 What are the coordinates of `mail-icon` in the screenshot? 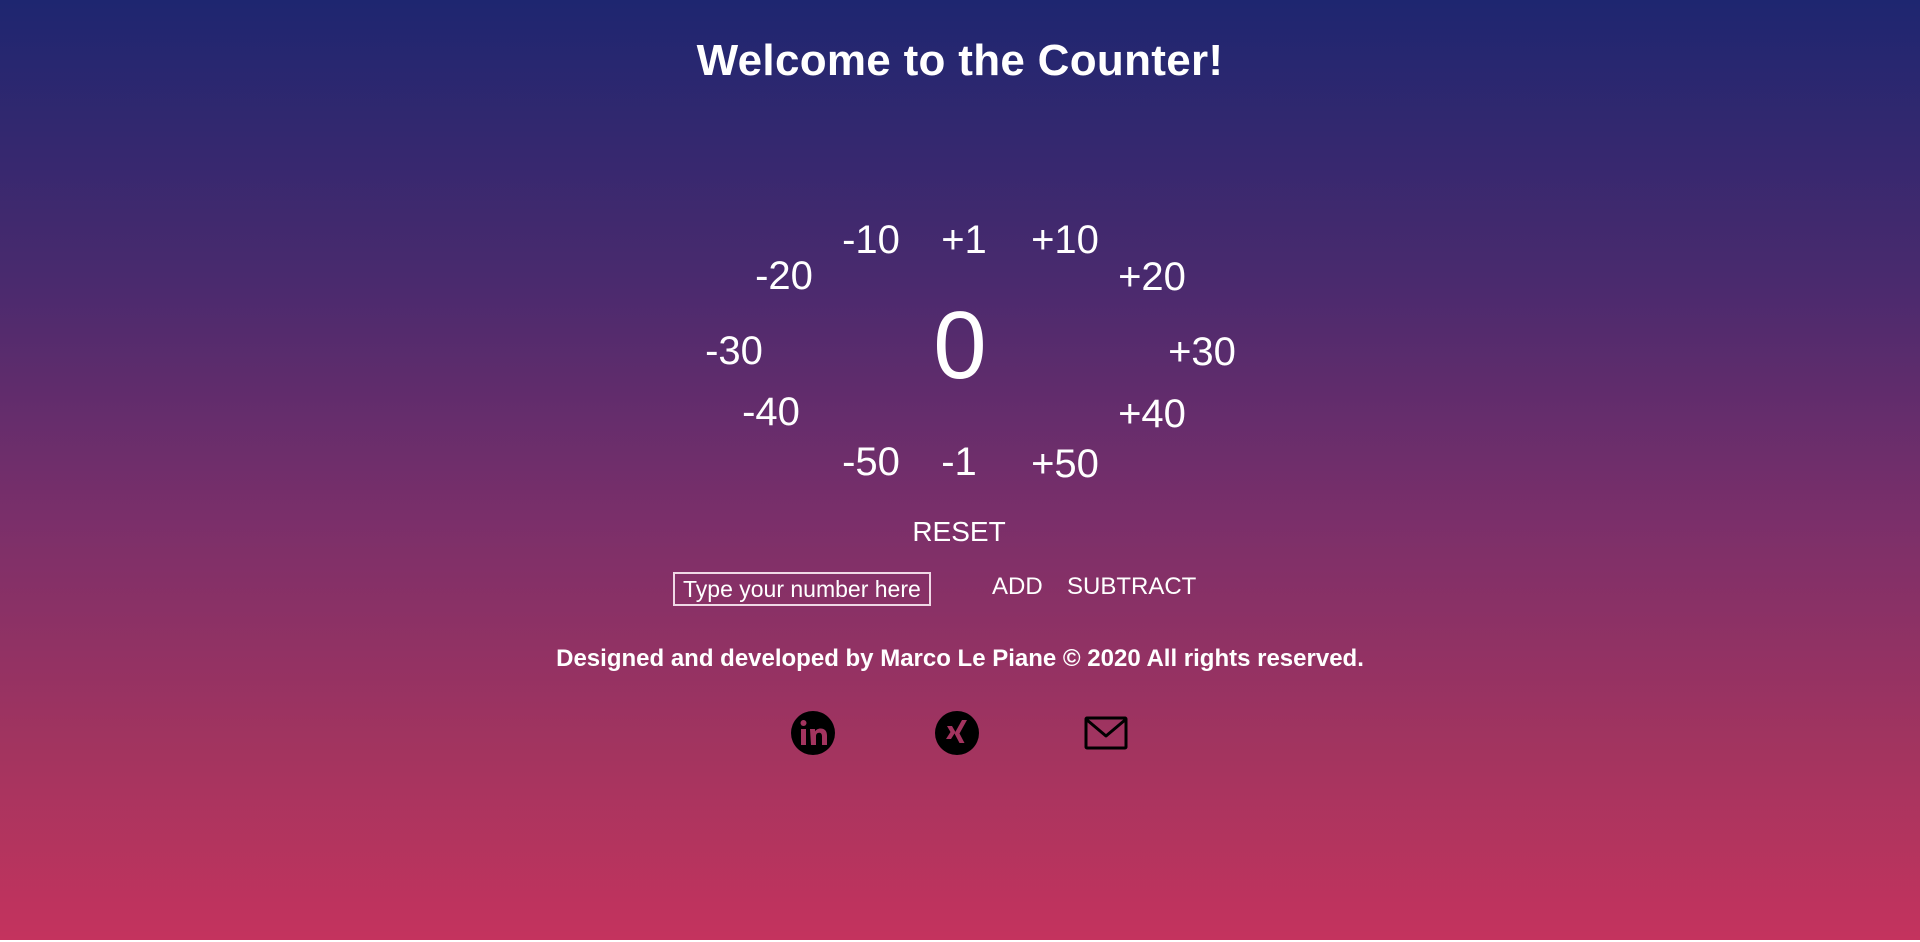 It's located at (1106, 733).